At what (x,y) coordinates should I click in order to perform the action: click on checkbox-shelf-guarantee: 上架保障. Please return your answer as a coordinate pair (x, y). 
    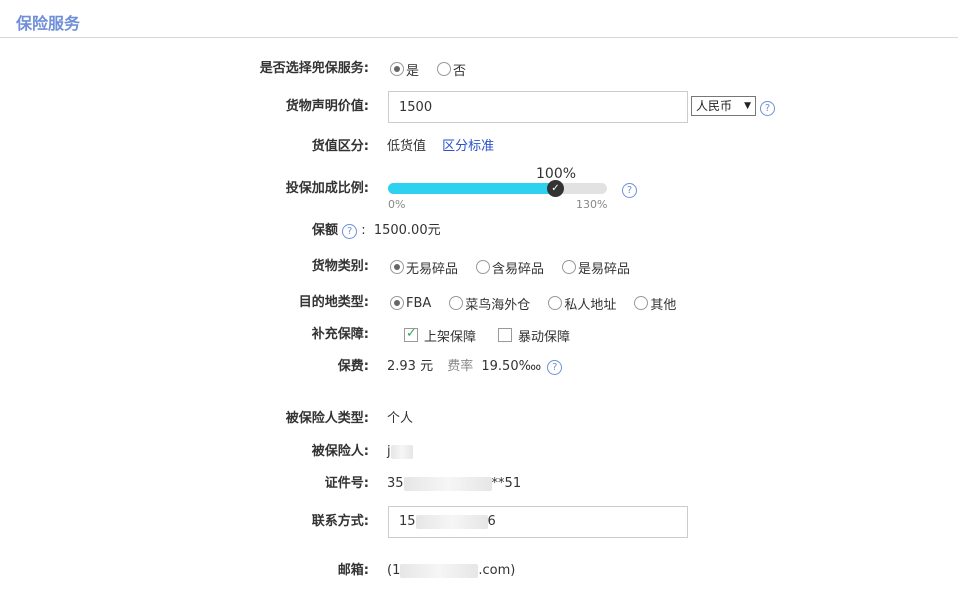
    Looking at the image, I should click on (440, 335).